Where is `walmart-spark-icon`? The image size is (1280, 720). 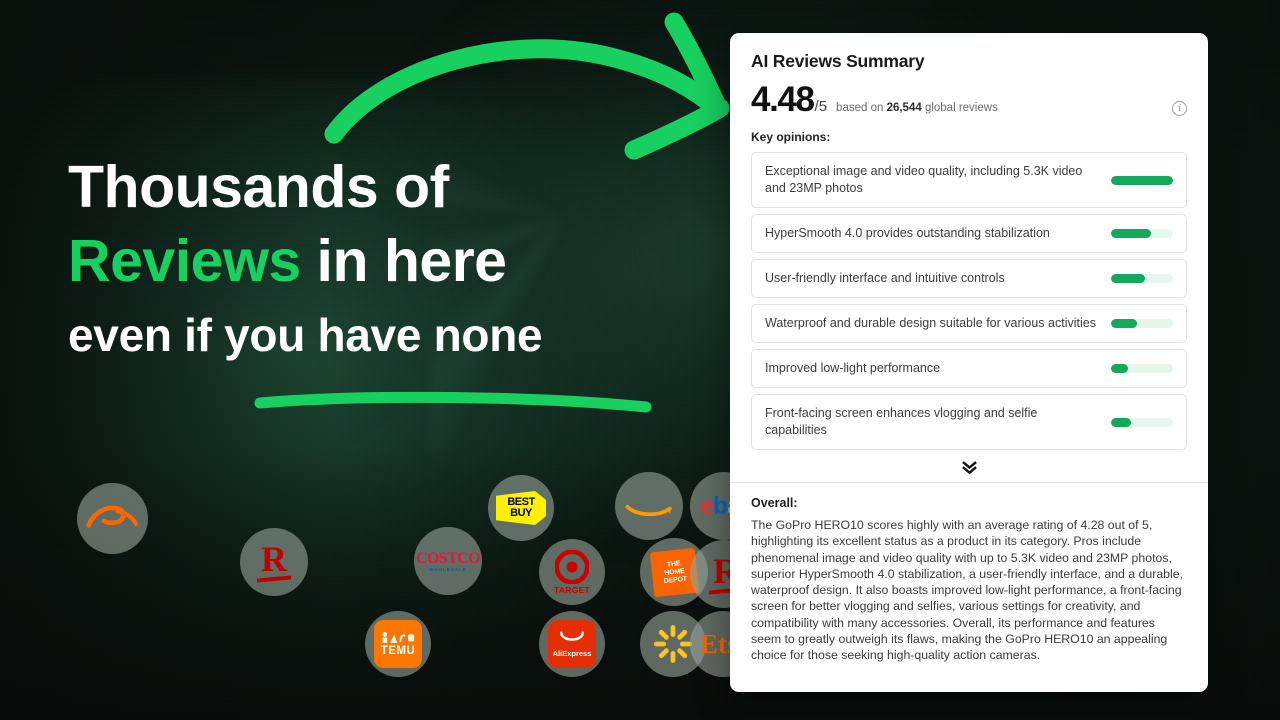 walmart-spark-icon is located at coordinates (673, 644).